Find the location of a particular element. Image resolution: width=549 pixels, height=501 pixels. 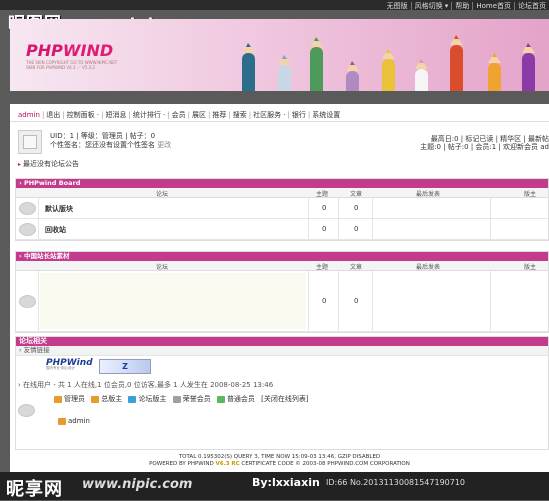

help-link: 帮助 is located at coordinates (462, 6).